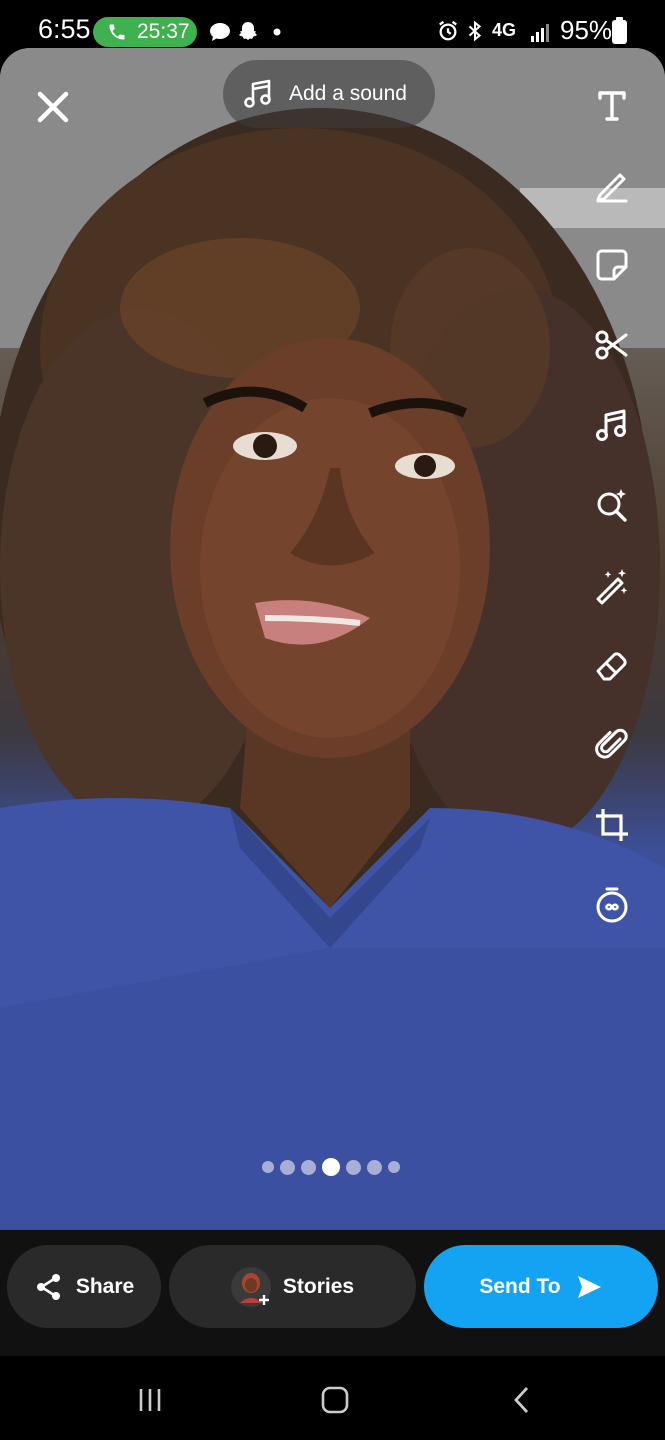 The image size is (665, 1440). I want to click on scissors-tool-button, so click(612, 345).